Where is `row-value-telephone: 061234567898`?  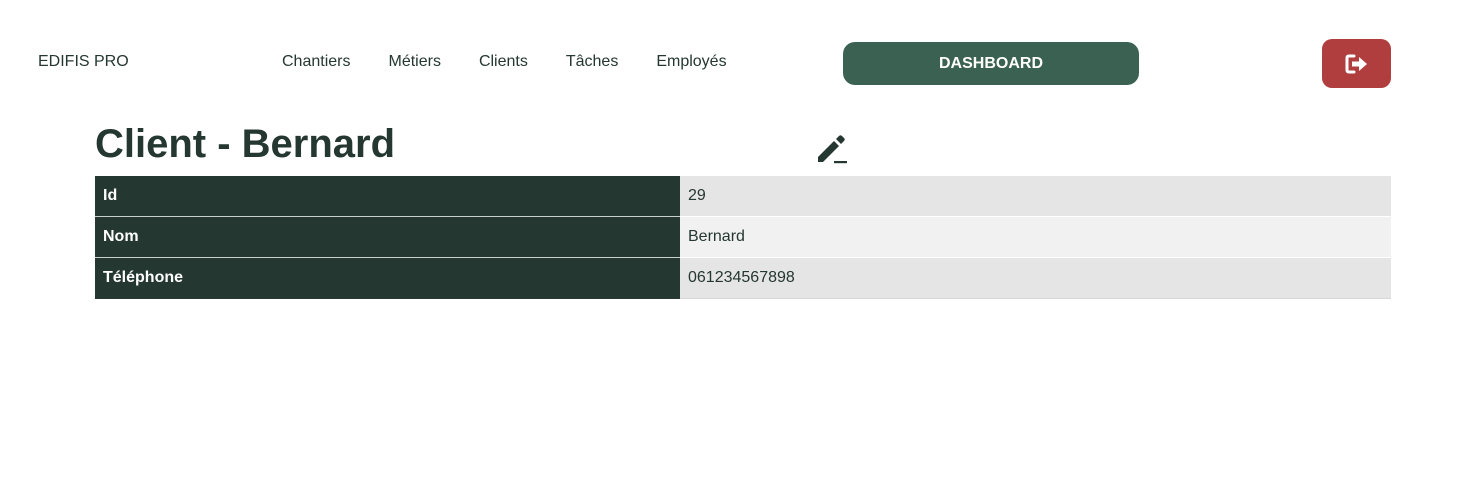 row-value-telephone: 061234567898 is located at coordinates (1035, 278).